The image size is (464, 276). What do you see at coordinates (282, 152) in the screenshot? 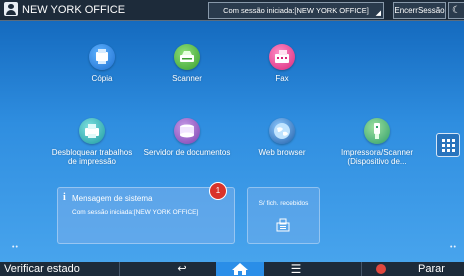
I see `app-web-browser-label: Web browser` at bounding box center [282, 152].